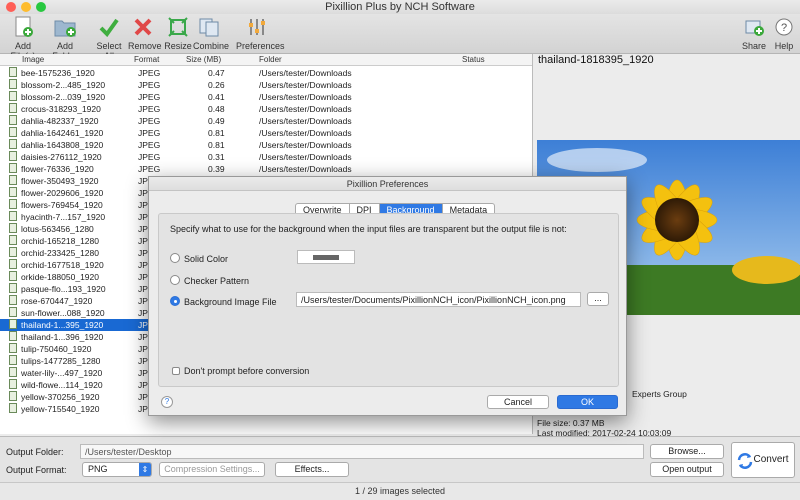 This screenshot has width=800, height=500. I want to click on share-icon, so click(754, 27).